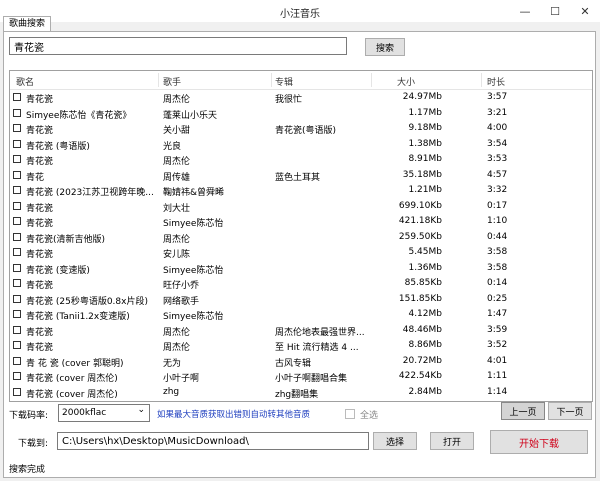  What do you see at coordinates (555, 11) in the screenshot?
I see `maximize-icon: ☐` at bounding box center [555, 11].